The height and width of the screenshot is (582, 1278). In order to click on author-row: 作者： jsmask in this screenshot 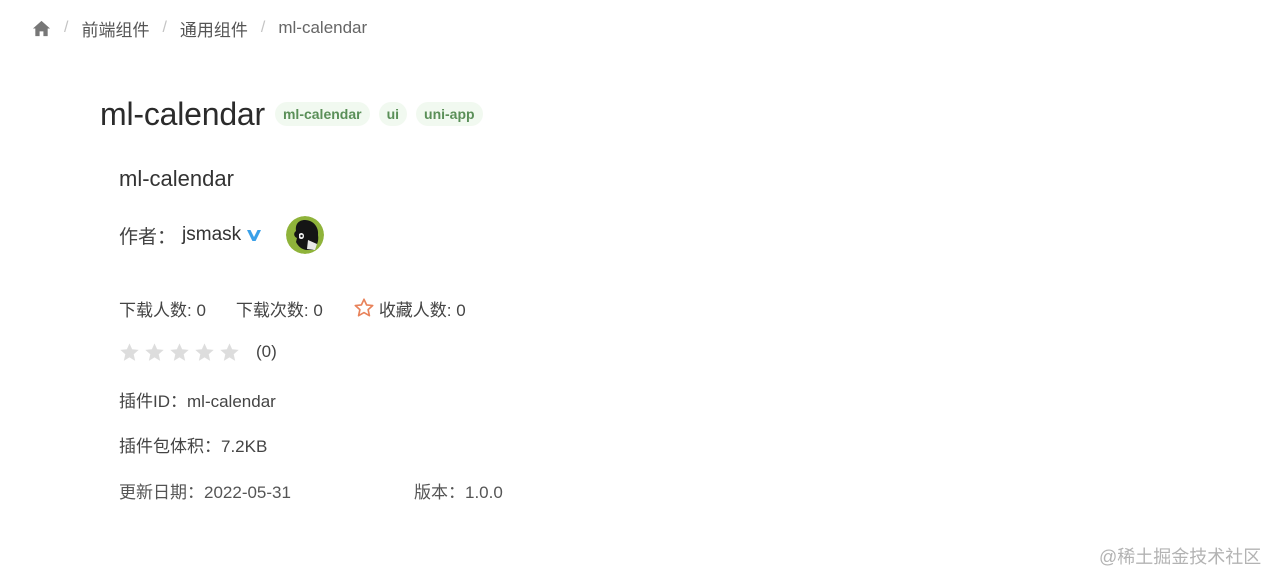, I will do `click(222, 235)`.